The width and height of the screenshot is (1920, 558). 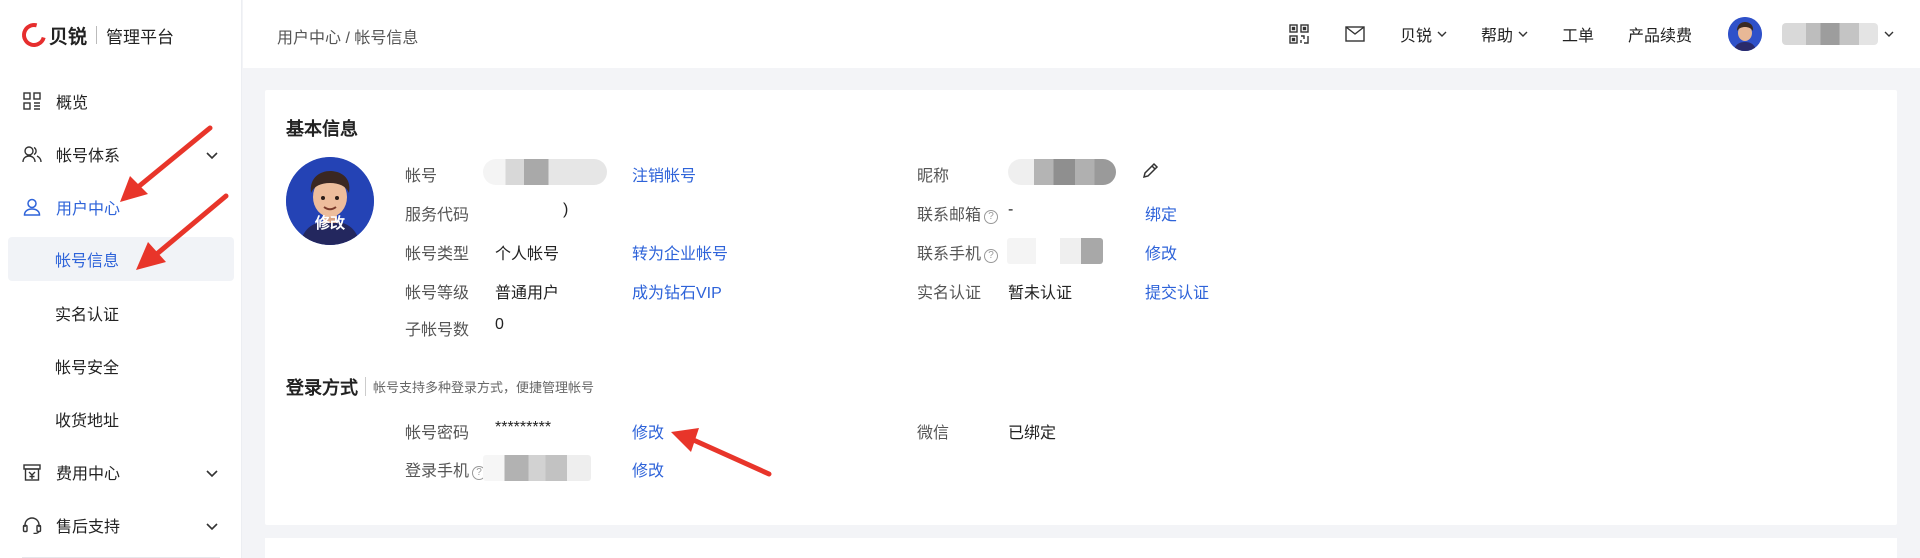 What do you see at coordinates (527, 293) in the screenshot?
I see `account-level-value: 普通用户` at bounding box center [527, 293].